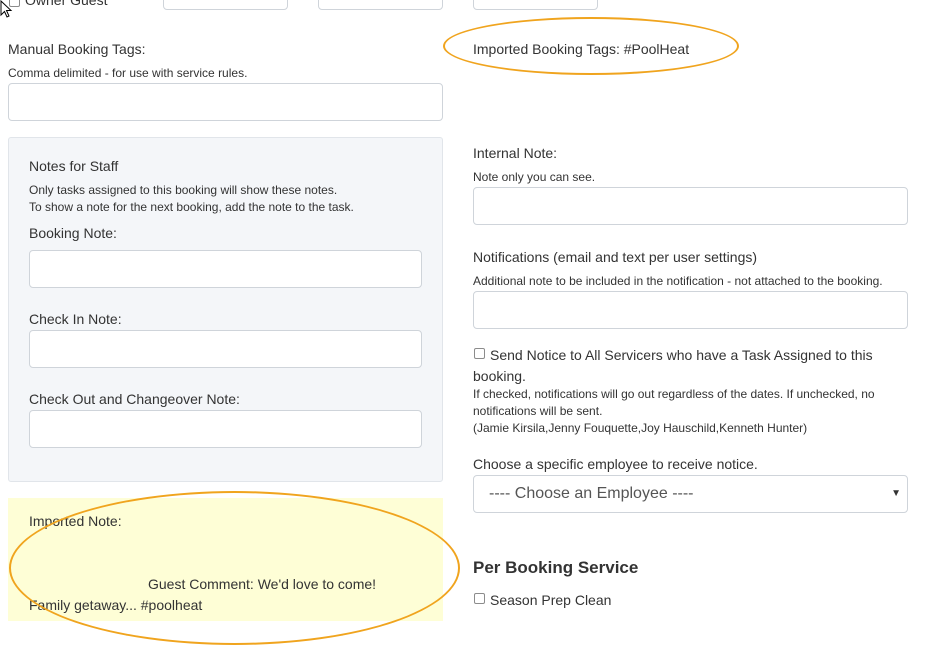 The width and height of the screenshot is (951, 646). What do you see at coordinates (690, 206) in the screenshot?
I see `internal-note-input` at bounding box center [690, 206].